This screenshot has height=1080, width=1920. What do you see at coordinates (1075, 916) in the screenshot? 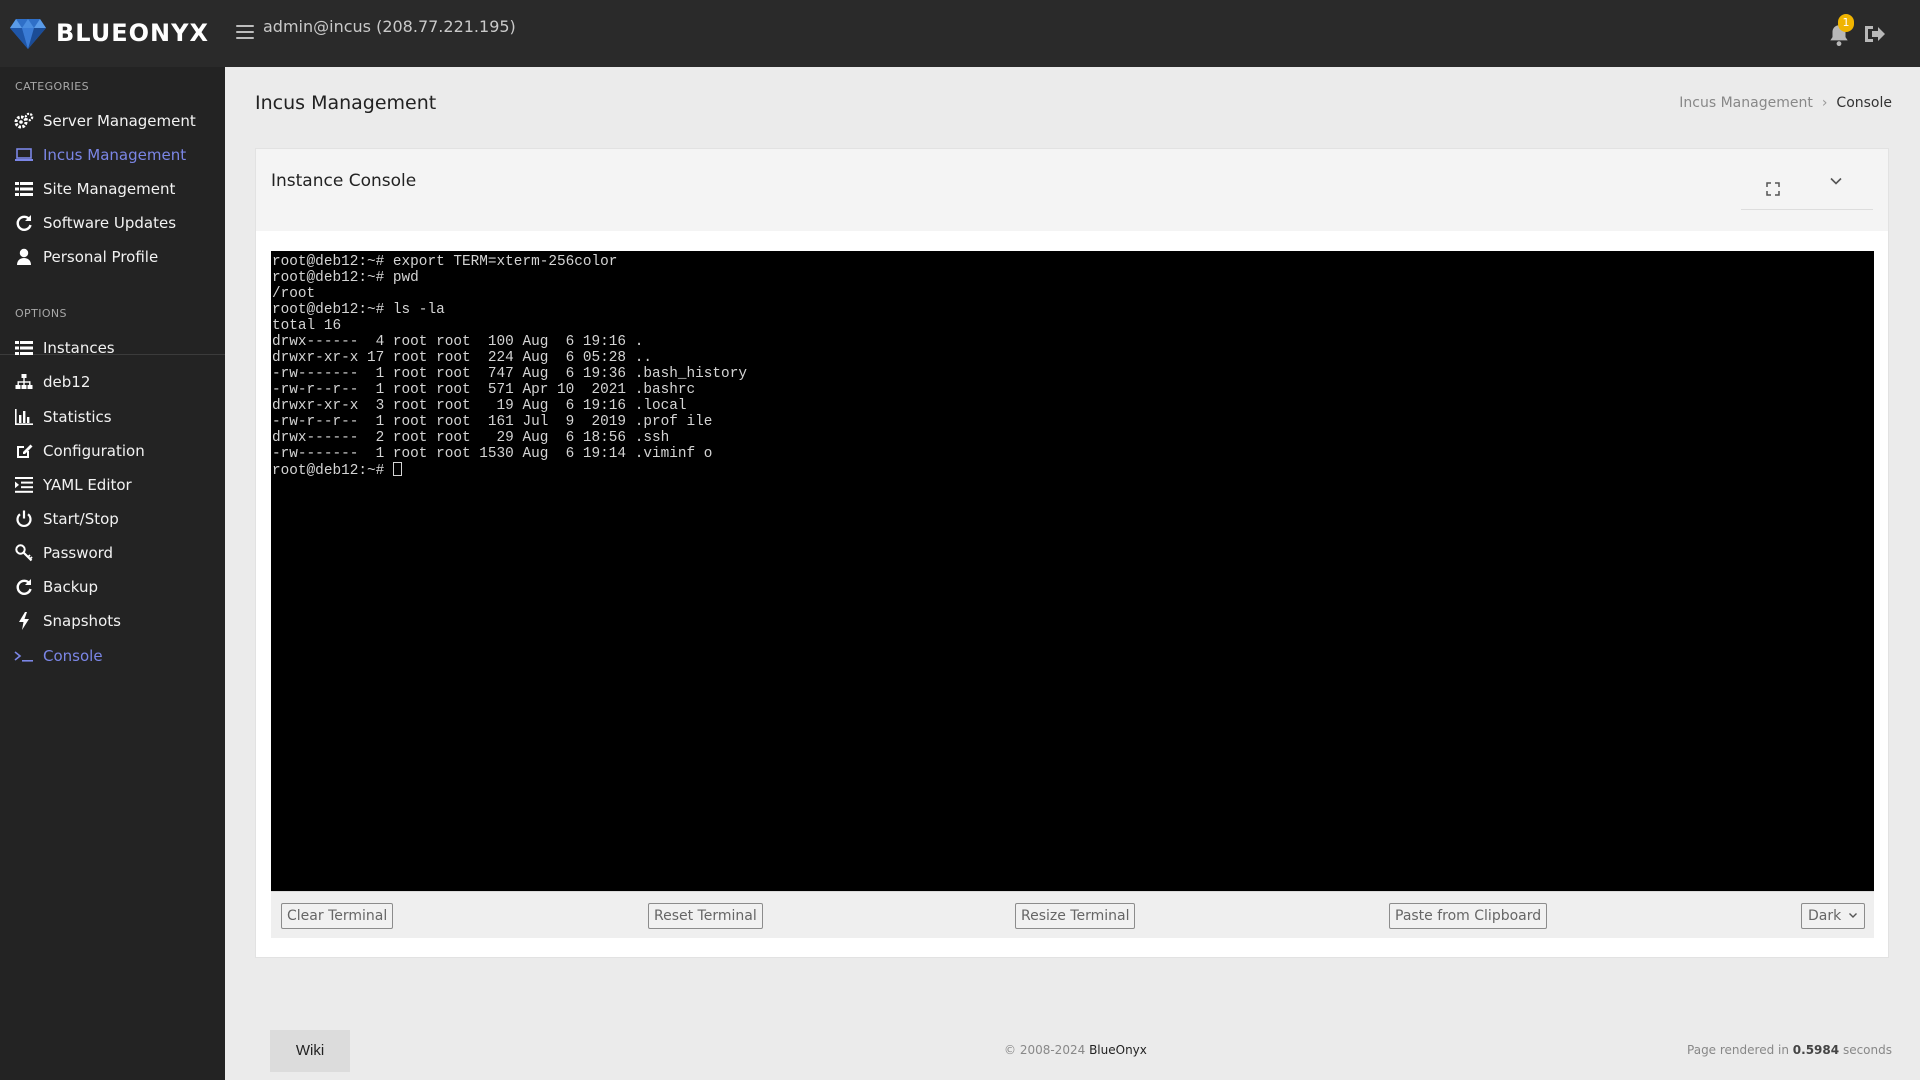
I see `resize-terminal-button: Resize Terminal` at bounding box center [1075, 916].